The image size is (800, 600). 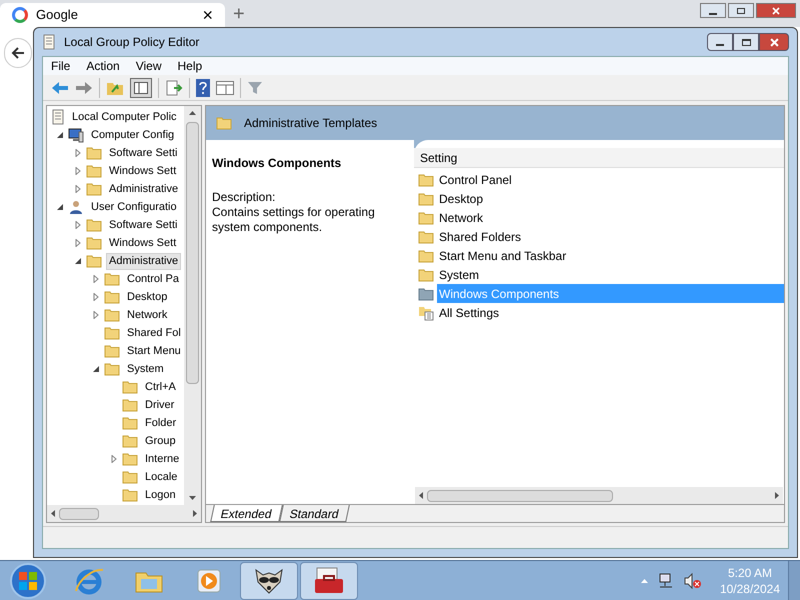 I want to click on back-button, so click(x=18, y=53).